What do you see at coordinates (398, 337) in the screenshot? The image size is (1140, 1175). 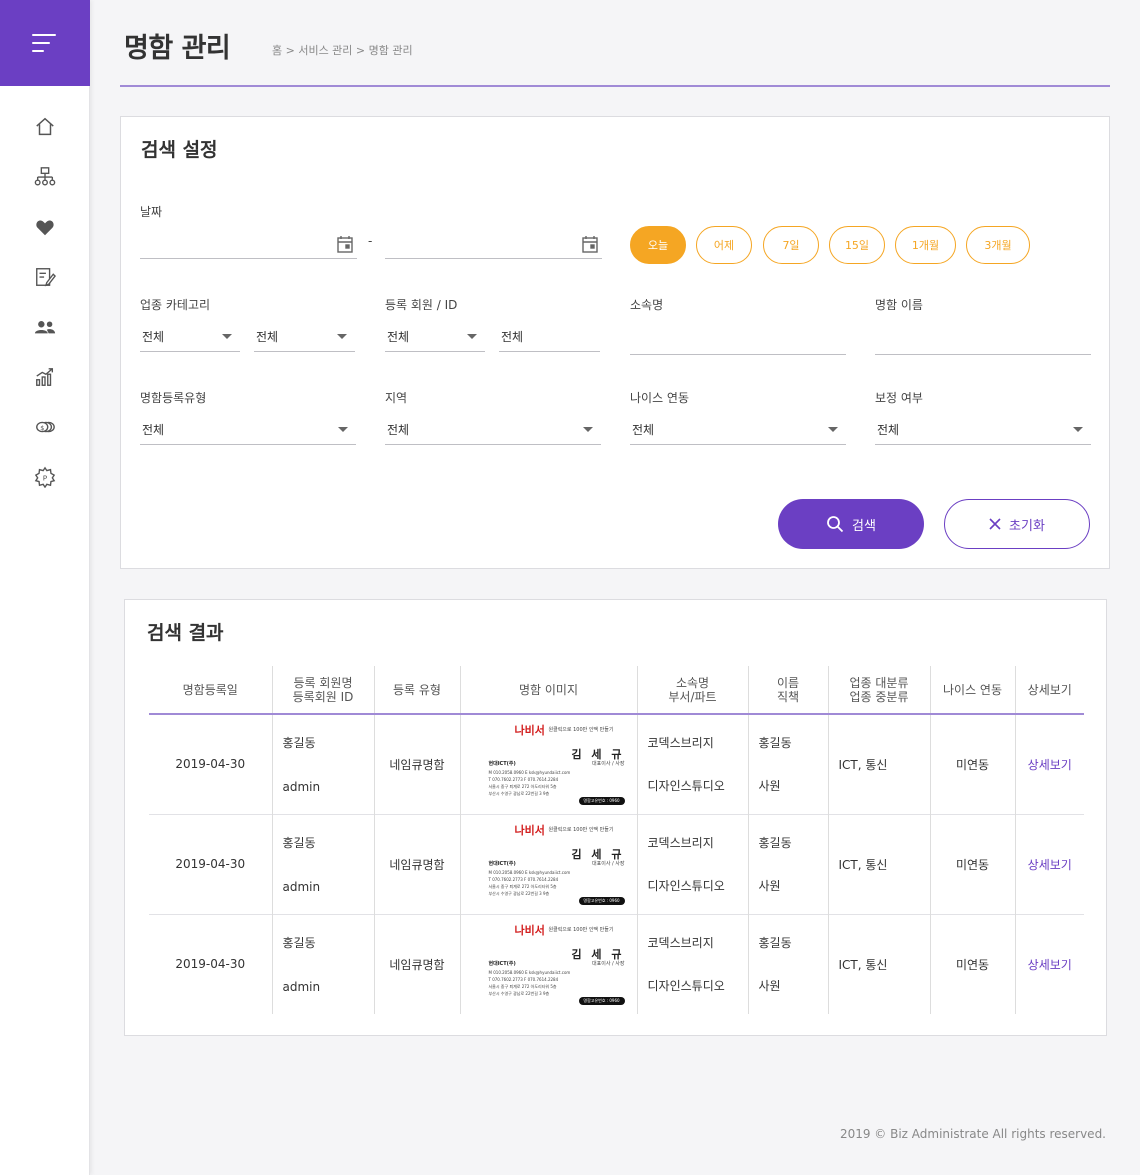 I see `member-type-value: 전체` at bounding box center [398, 337].